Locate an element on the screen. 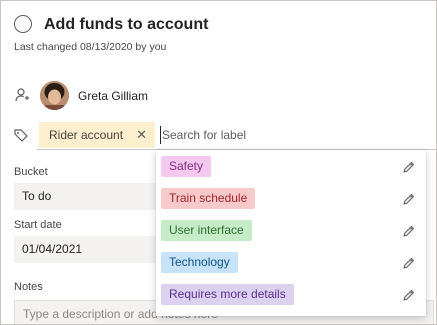 This screenshot has width=437, height=325. label-option-requires-more-details: Requires more details is located at coordinates (291, 296).